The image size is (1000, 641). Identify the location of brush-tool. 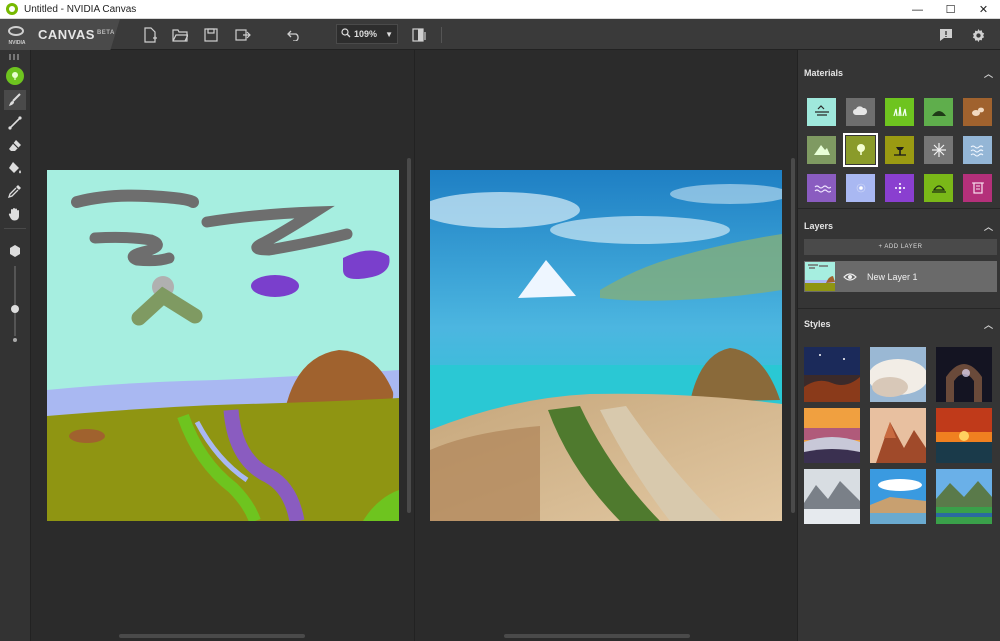
(15, 100).